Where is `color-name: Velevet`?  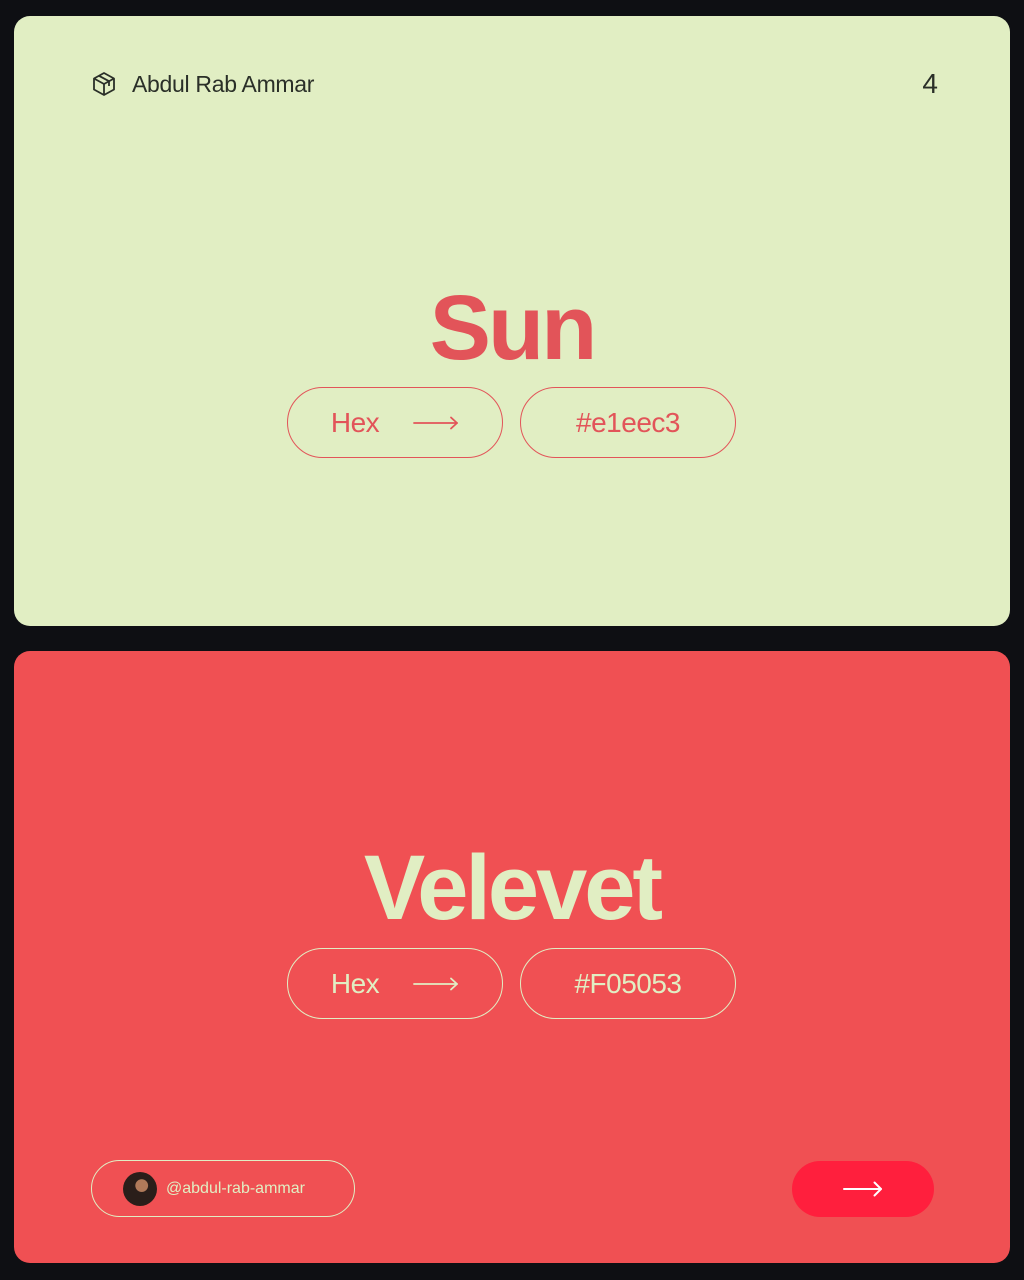
color-name: Velevet is located at coordinates (513, 888).